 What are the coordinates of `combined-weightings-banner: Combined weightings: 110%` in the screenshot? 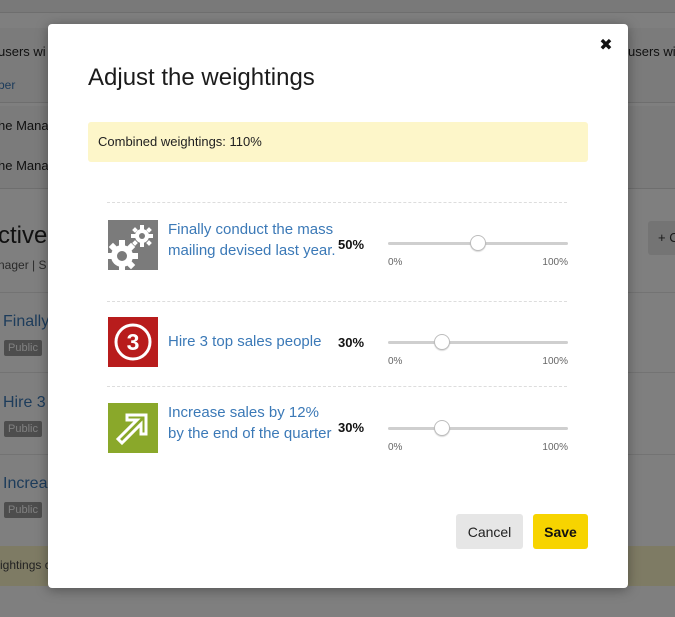 It's located at (338, 142).